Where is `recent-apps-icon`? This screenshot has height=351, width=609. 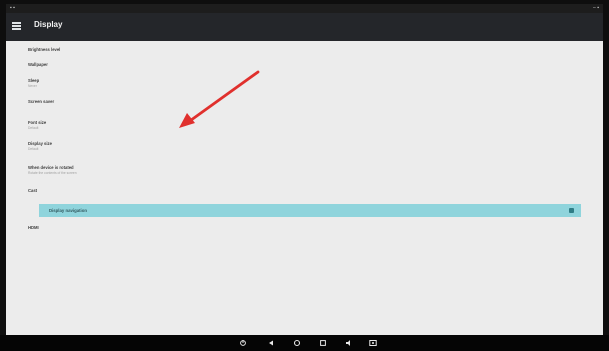 recent-apps-icon is located at coordinates (323, 343).